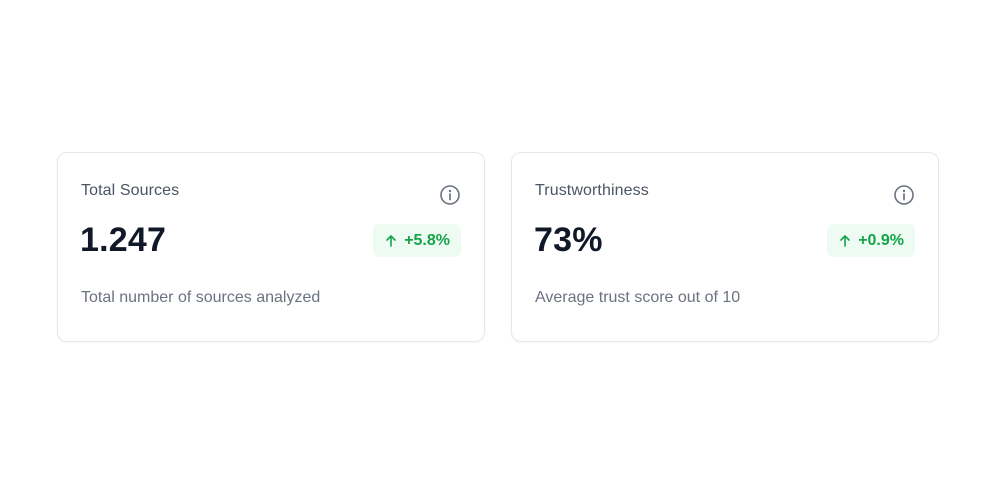 This screenshot has height=500, width=1000. Describe the element at coordinates (592, 190) in the screenshot. I see `card-title: Trustworthiness` at that location.